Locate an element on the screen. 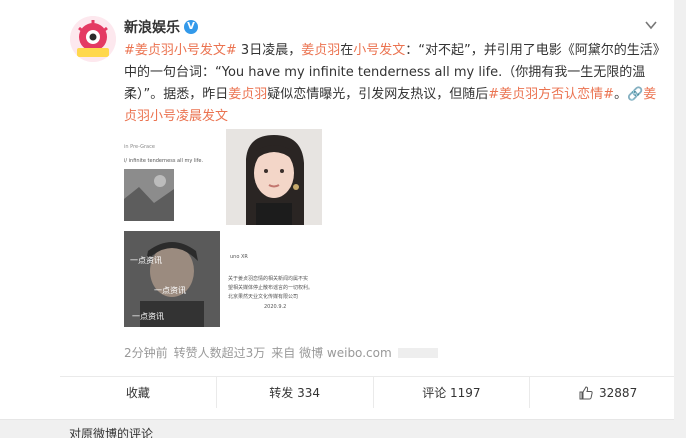 This screenshot has height=438, width=686. statement-line: 关于姜贞羽恋情的相关新闻均属不实 is located at coordinates (268, 279).